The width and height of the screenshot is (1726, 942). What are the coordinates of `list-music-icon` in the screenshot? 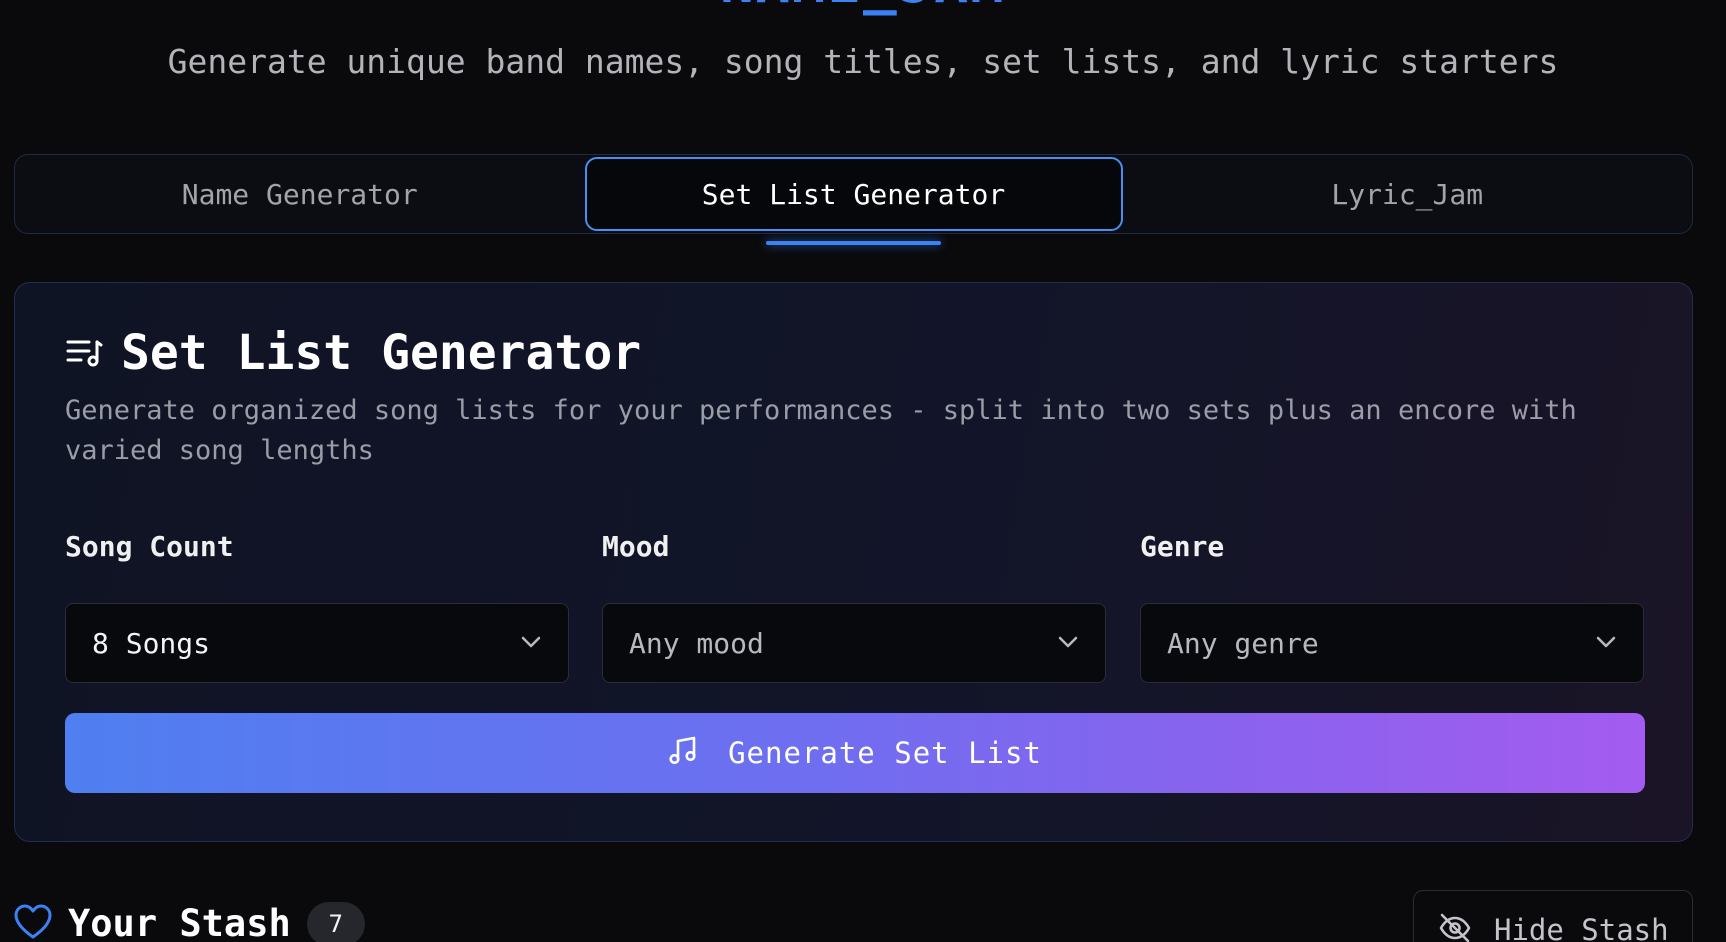 It's located at (84, 353).